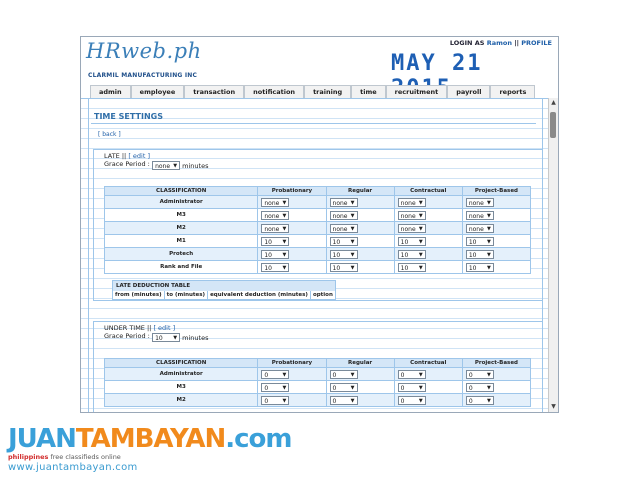 This screenshot has height=480, width=640. Describe the element at coordinates (317, 387) in the screenshot. I see `table-row: M3 0 ▼ 0 ▼ 0 ▼ 0 ▼` at that location.